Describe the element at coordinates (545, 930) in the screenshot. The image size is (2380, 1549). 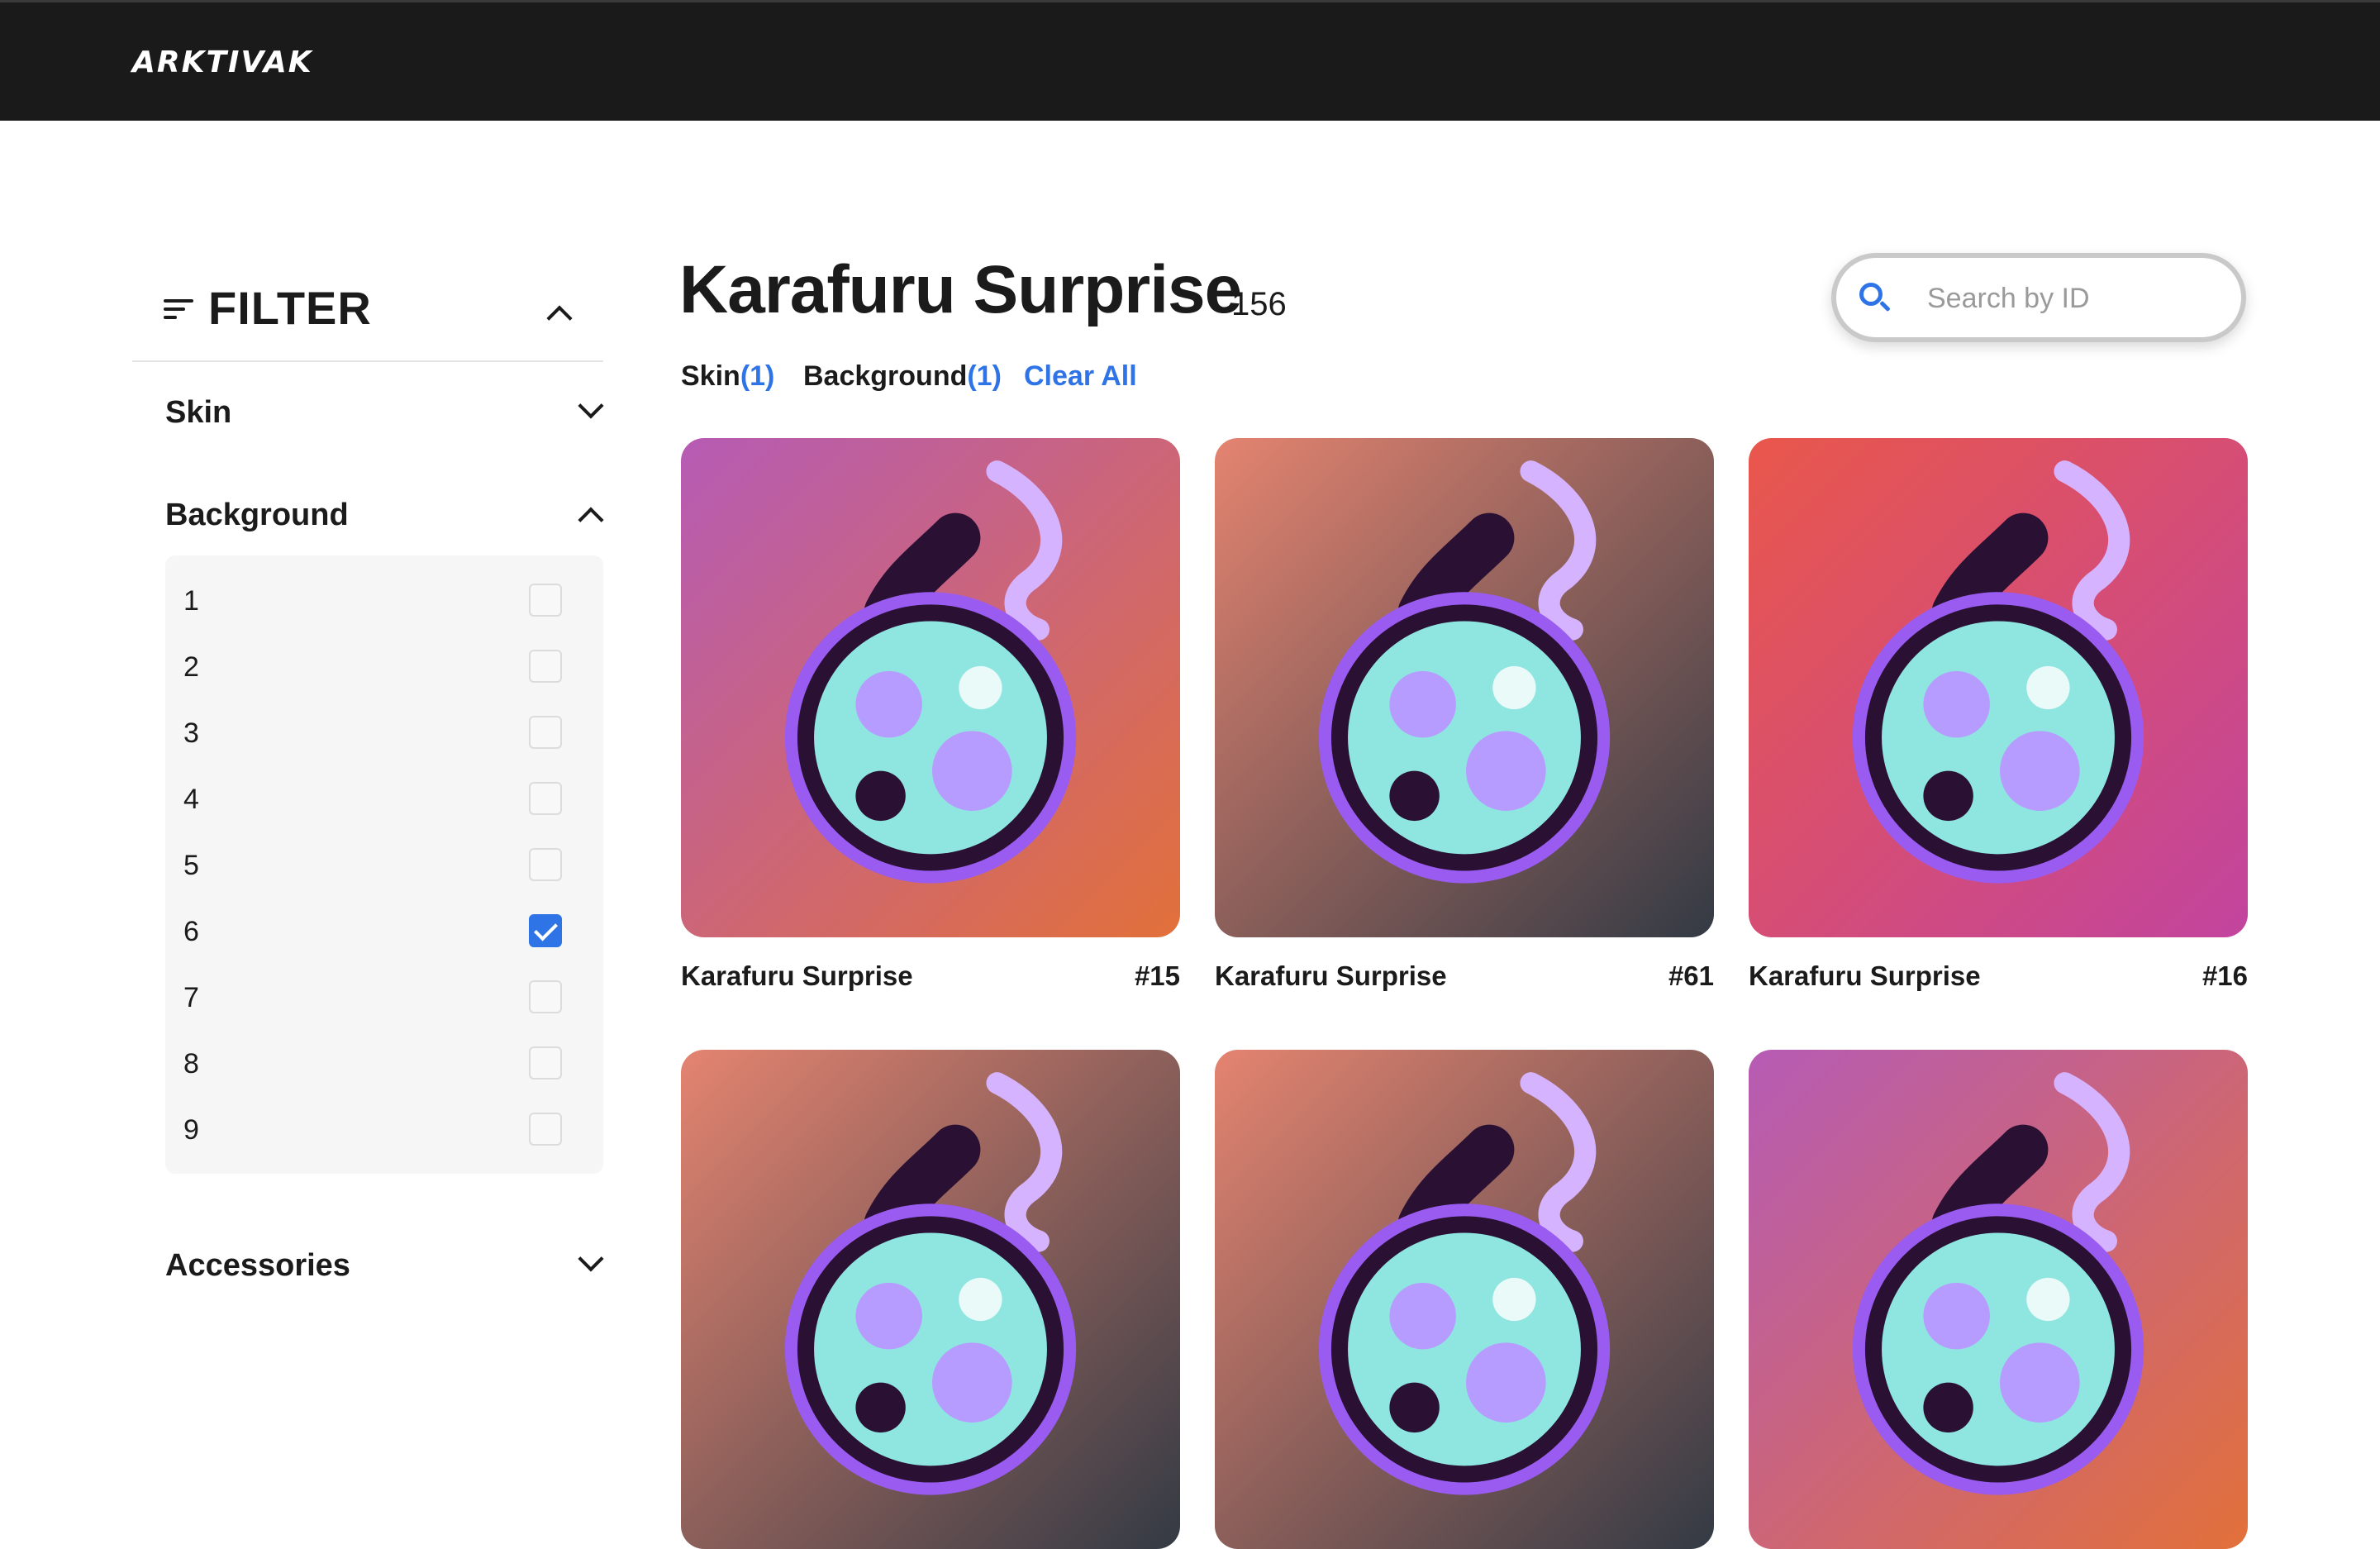
I see `option-checkbox-checked` at that location.